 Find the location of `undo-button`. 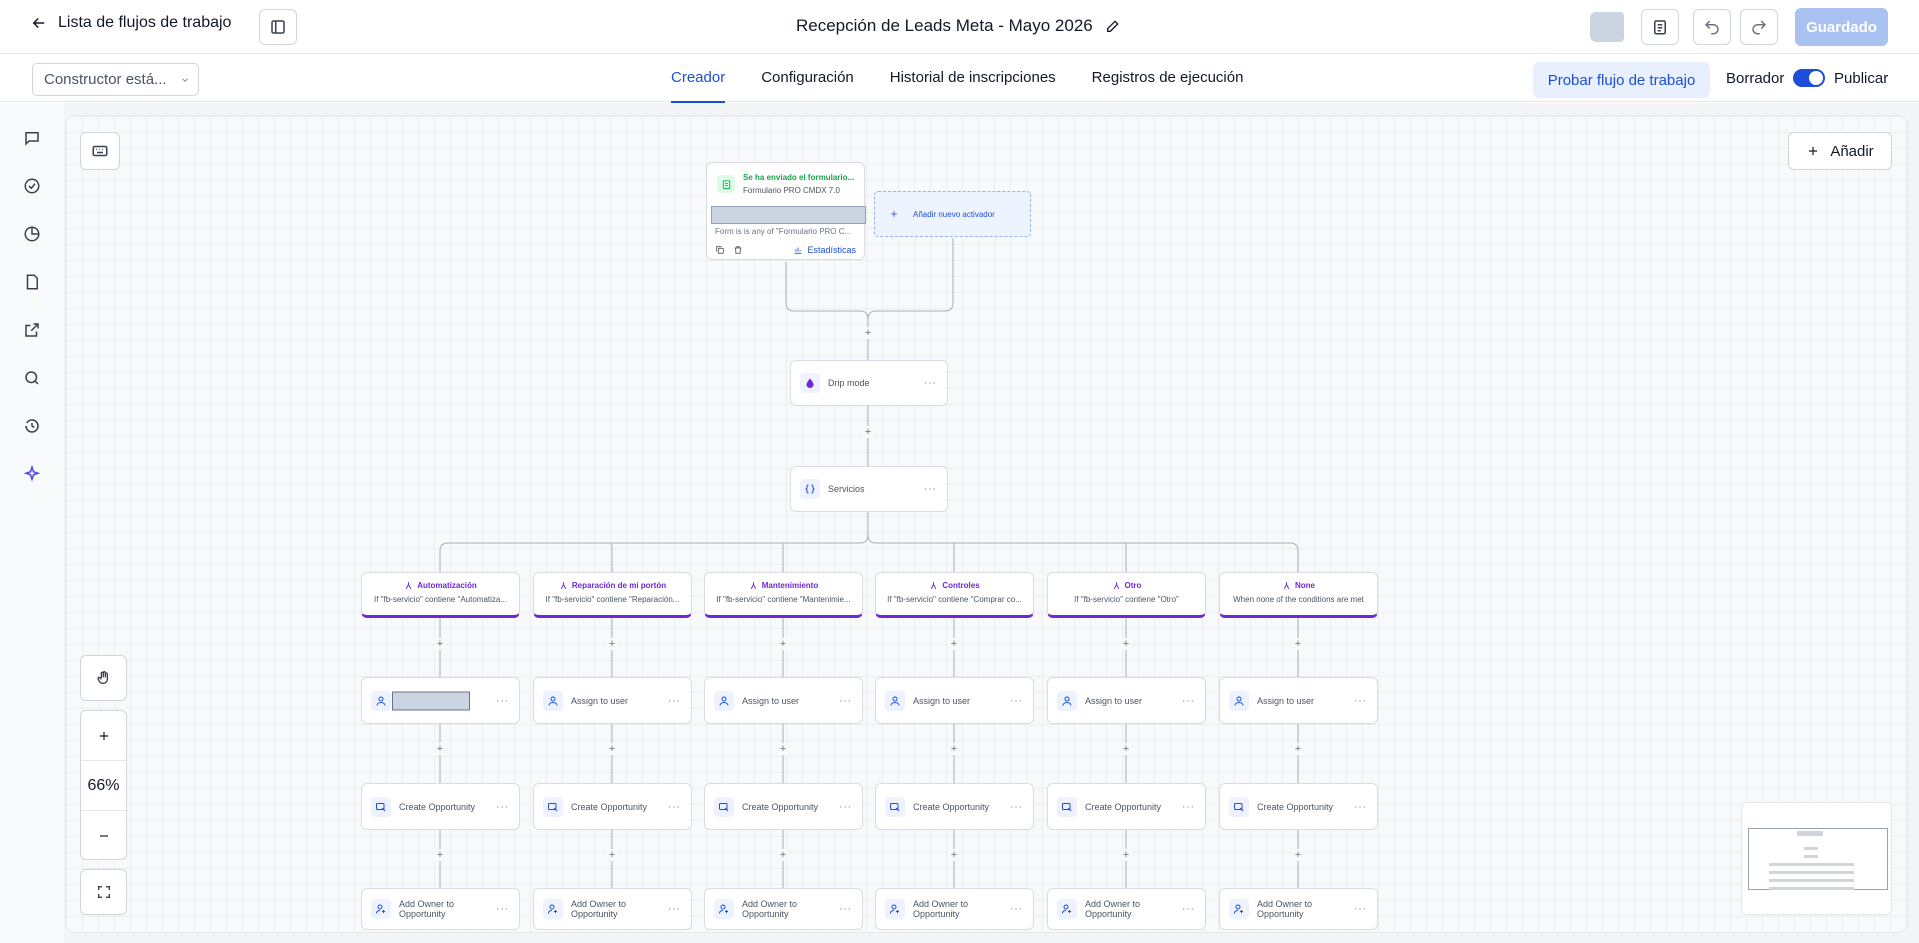

undo-button is located at coordinates (1712, 27).